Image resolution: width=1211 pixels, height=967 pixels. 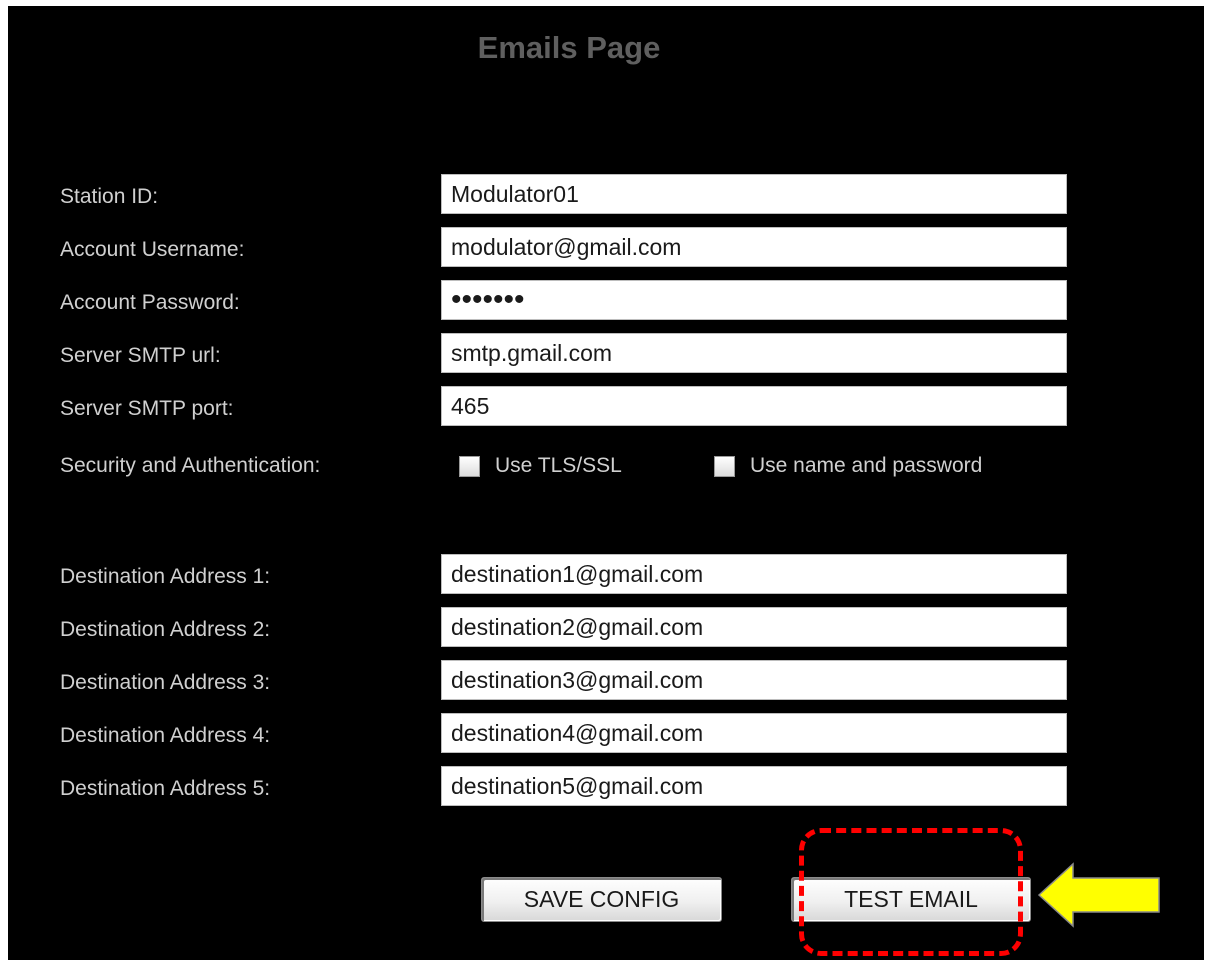 What do you see at coordinates (150, 302) in the screenshot?
I see `account-password-label: Account Password:` at bounding box center [150, 302].